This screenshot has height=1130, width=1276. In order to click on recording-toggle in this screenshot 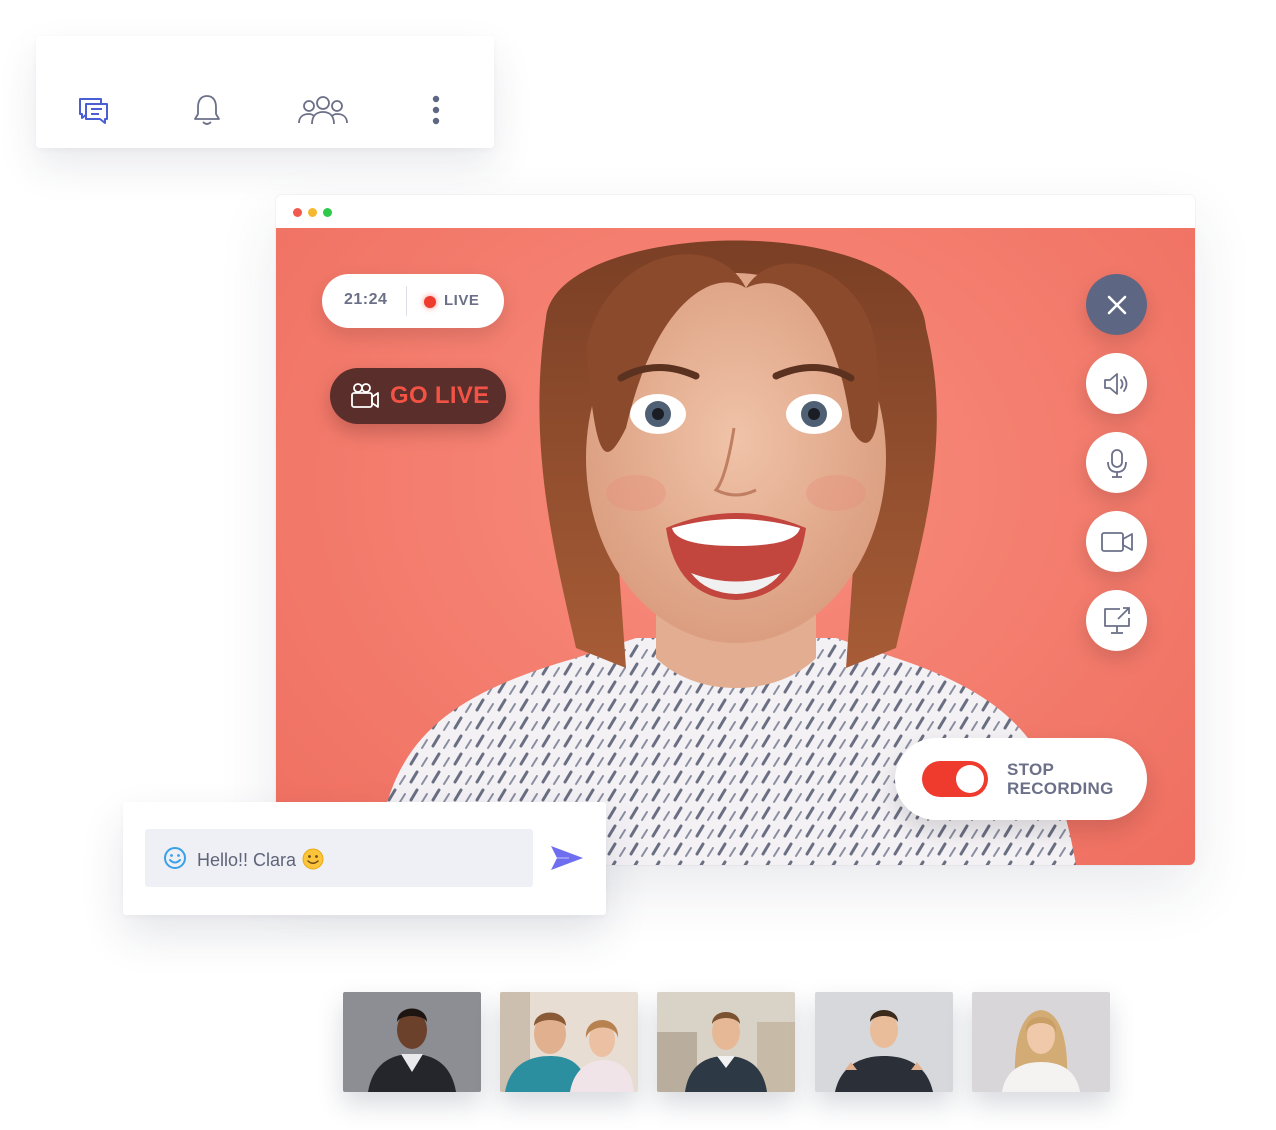, I will do `click(955, 779)`.